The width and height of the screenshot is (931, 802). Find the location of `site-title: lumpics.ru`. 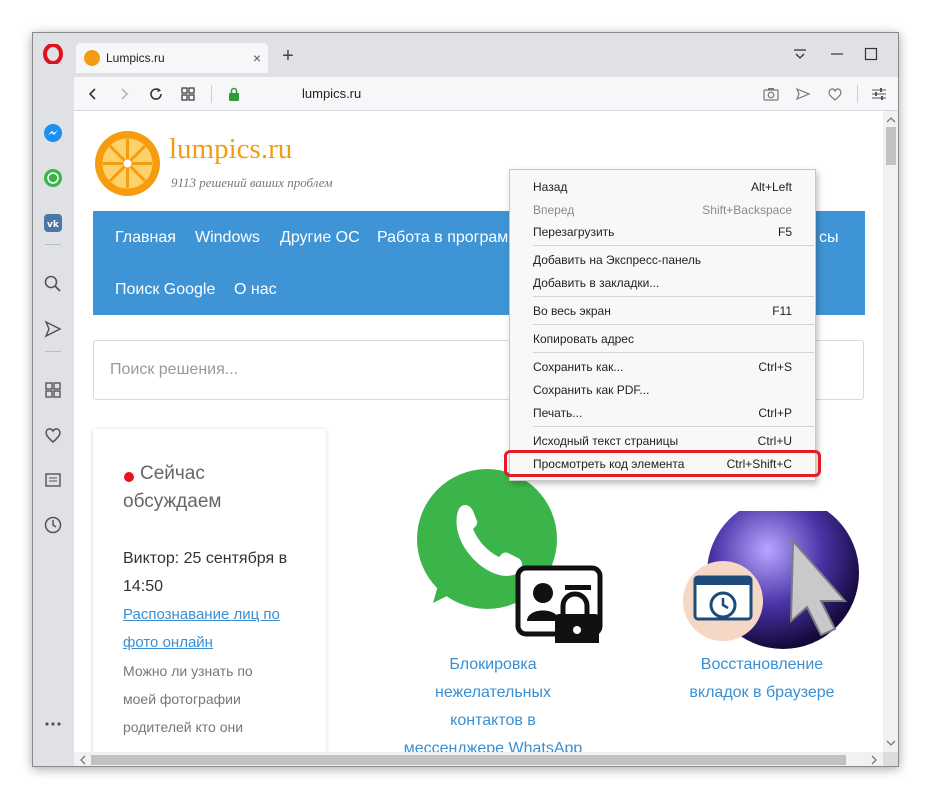

site-title: lumpics.ru is located at coordinates (230, 149).